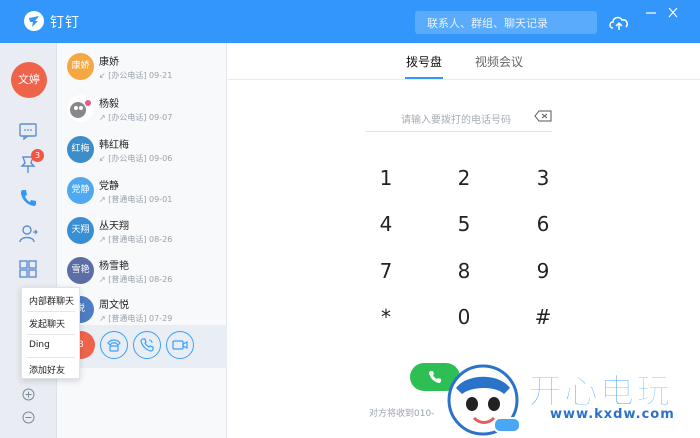 The height and width of the screenshot is (438, 700). What do you see at coordinates (543, 224) in the screenshot?
I see `dial-key-6: 6` at bounding box center [543, 224].